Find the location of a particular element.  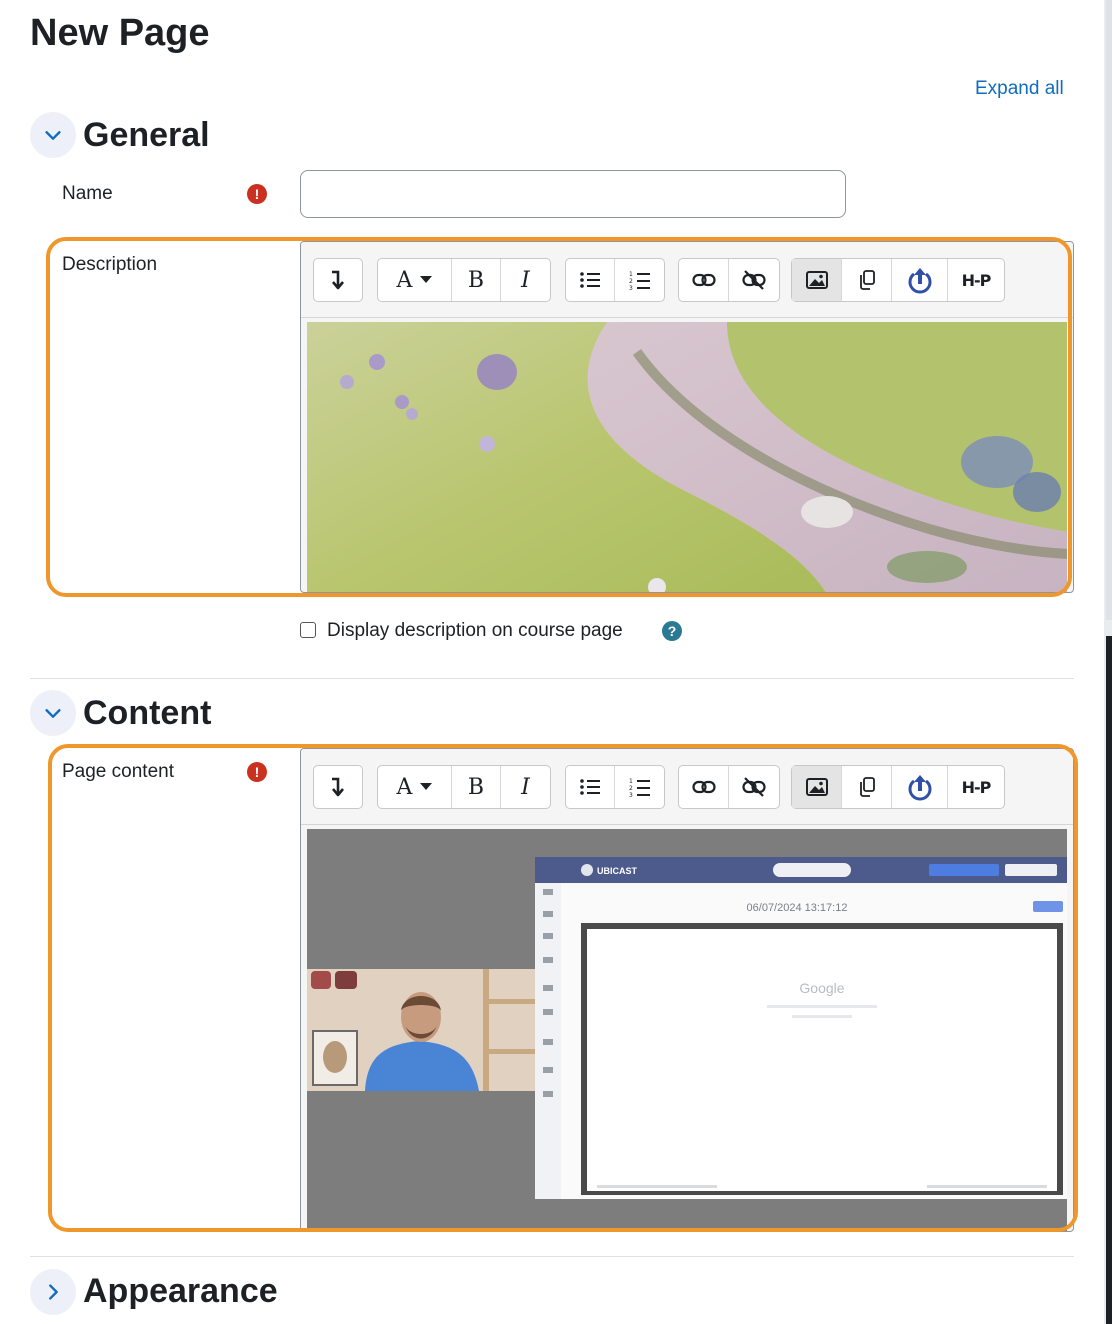

google-logo: Google is located at coordinates (821, 988).